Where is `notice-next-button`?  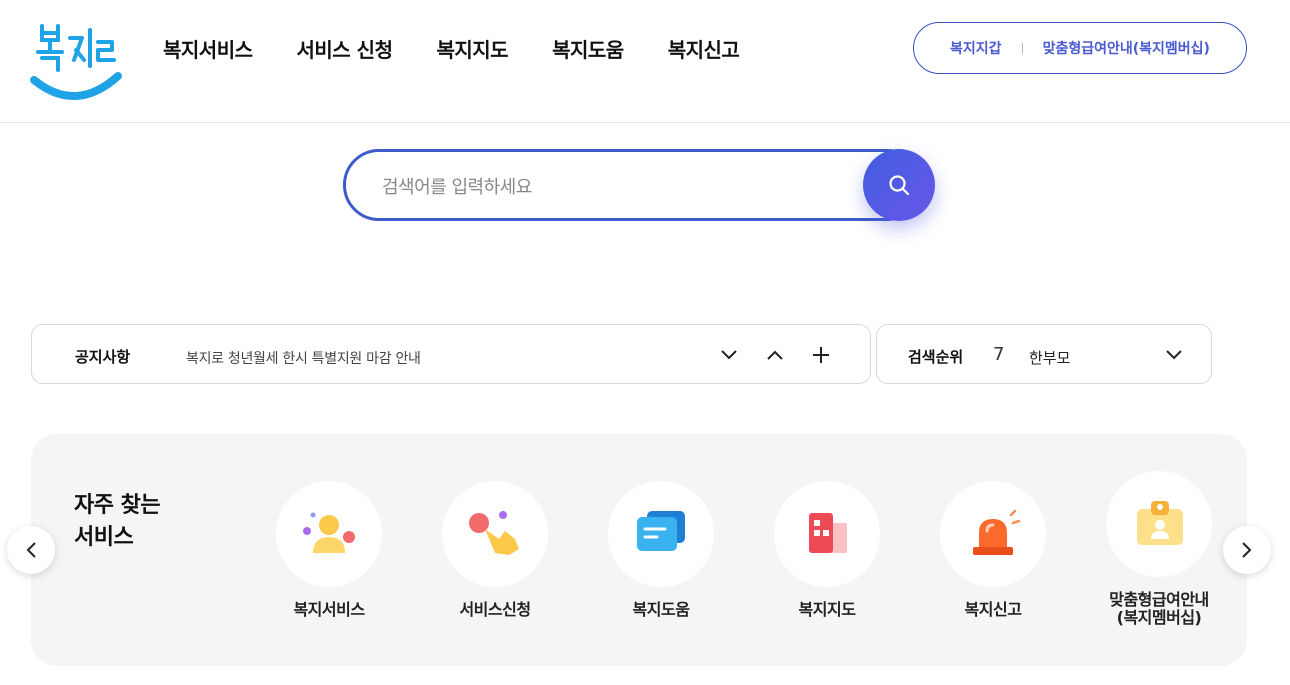 notice-next-button is located at coordinates (729, 355).